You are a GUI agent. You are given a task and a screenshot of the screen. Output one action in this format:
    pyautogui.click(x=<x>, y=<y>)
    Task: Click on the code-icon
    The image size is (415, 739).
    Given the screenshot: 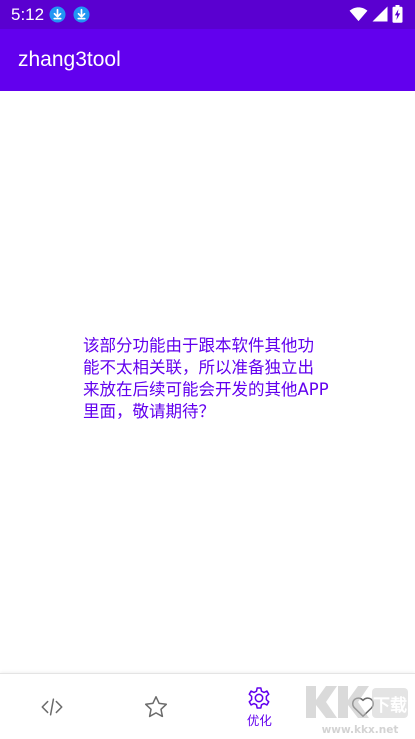 What is the action you would take?
    pyautogui.click(x=52, y=707)
    